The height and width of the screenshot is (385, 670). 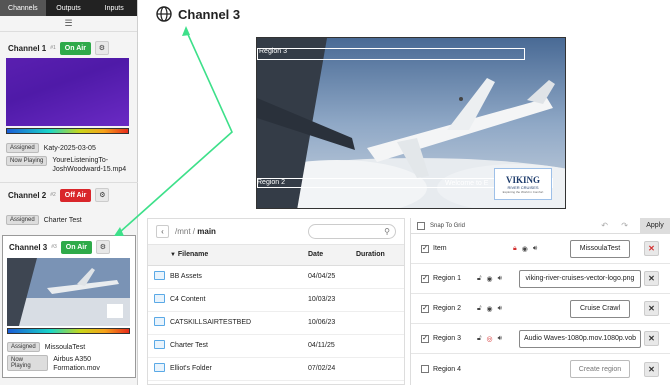 I want to click on region-2-checkbox: ✓, so click(x=425, y=308).